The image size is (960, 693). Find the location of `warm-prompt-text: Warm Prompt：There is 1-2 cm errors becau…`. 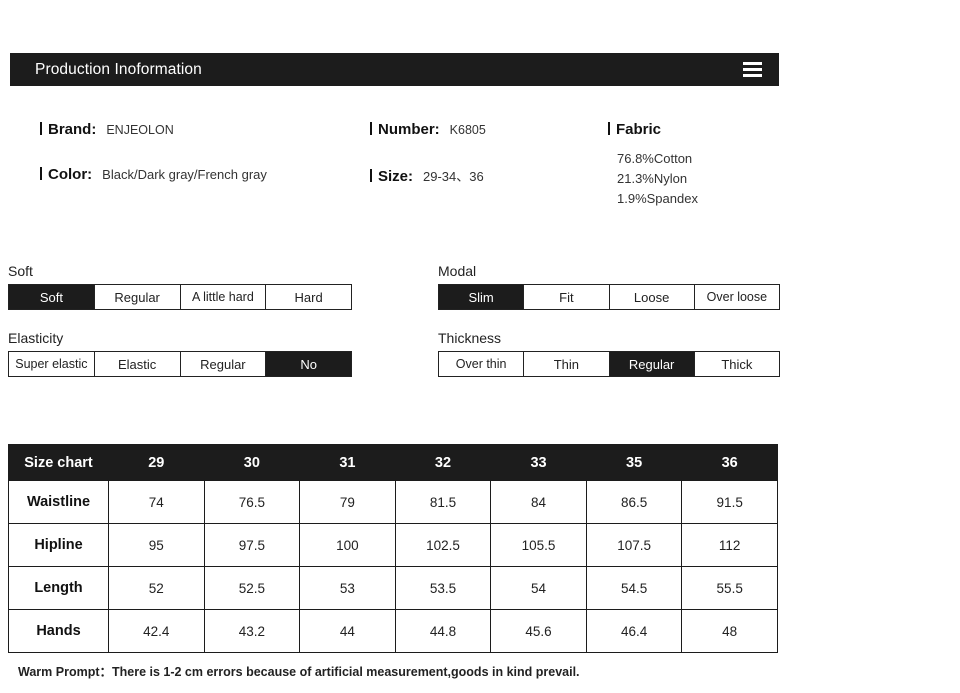

warm-prompt-text: Warm Prompt：There is 1-2 cm errors becau… is located at coordinates (299, 672).